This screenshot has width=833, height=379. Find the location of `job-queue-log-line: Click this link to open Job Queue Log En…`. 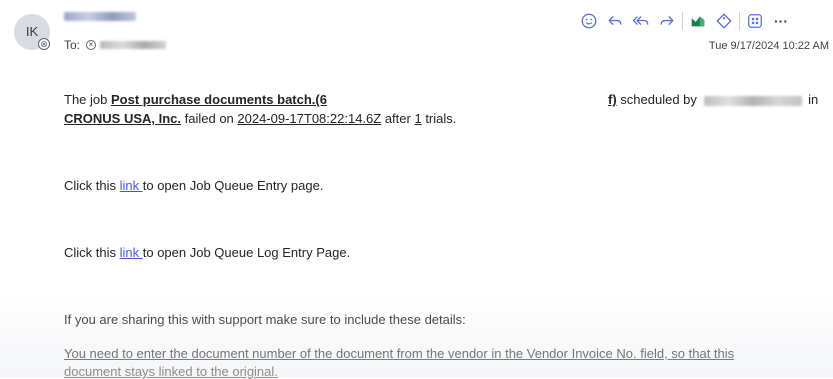

job-queue-log-line: Click this link to open Job Queue Log En… is located at coordinates (207, 252).